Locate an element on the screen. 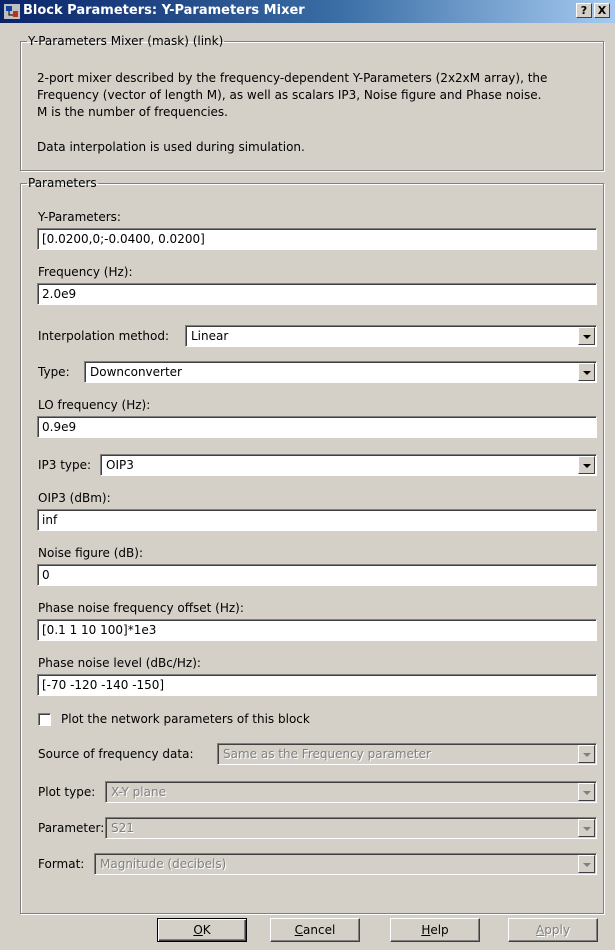 The image size is (615, 950). ok-mnemonic: O is located at coordinates (198, 930).